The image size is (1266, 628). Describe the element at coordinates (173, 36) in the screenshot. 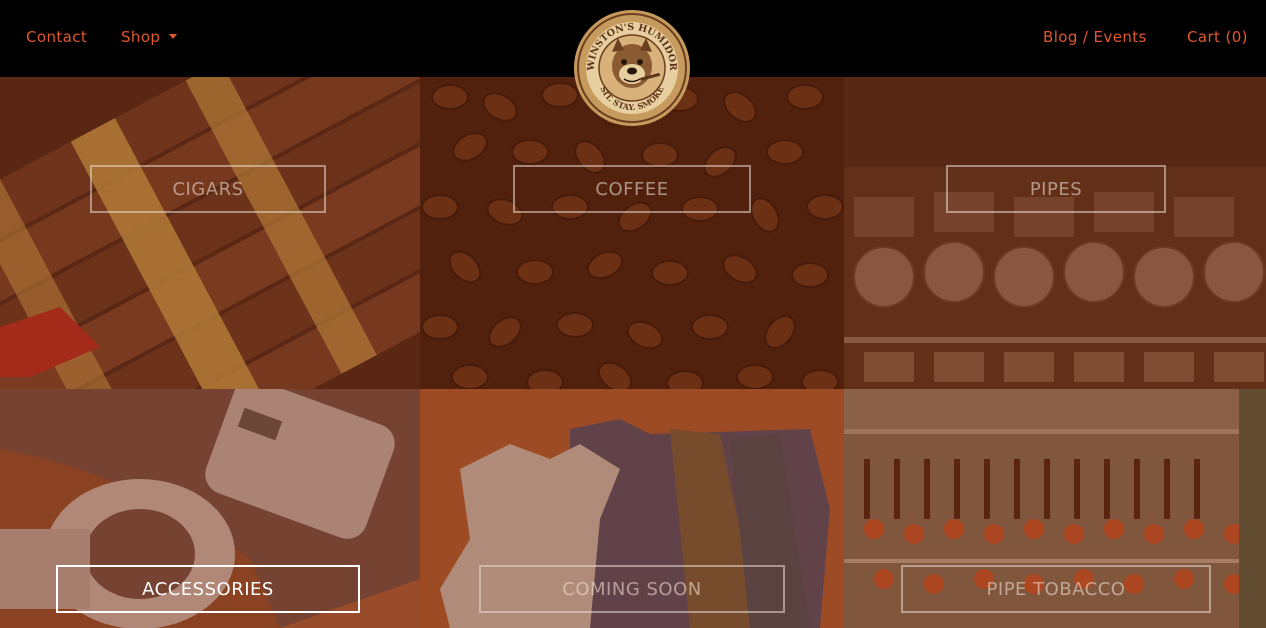

I see `chevron-down-icon` at that location.